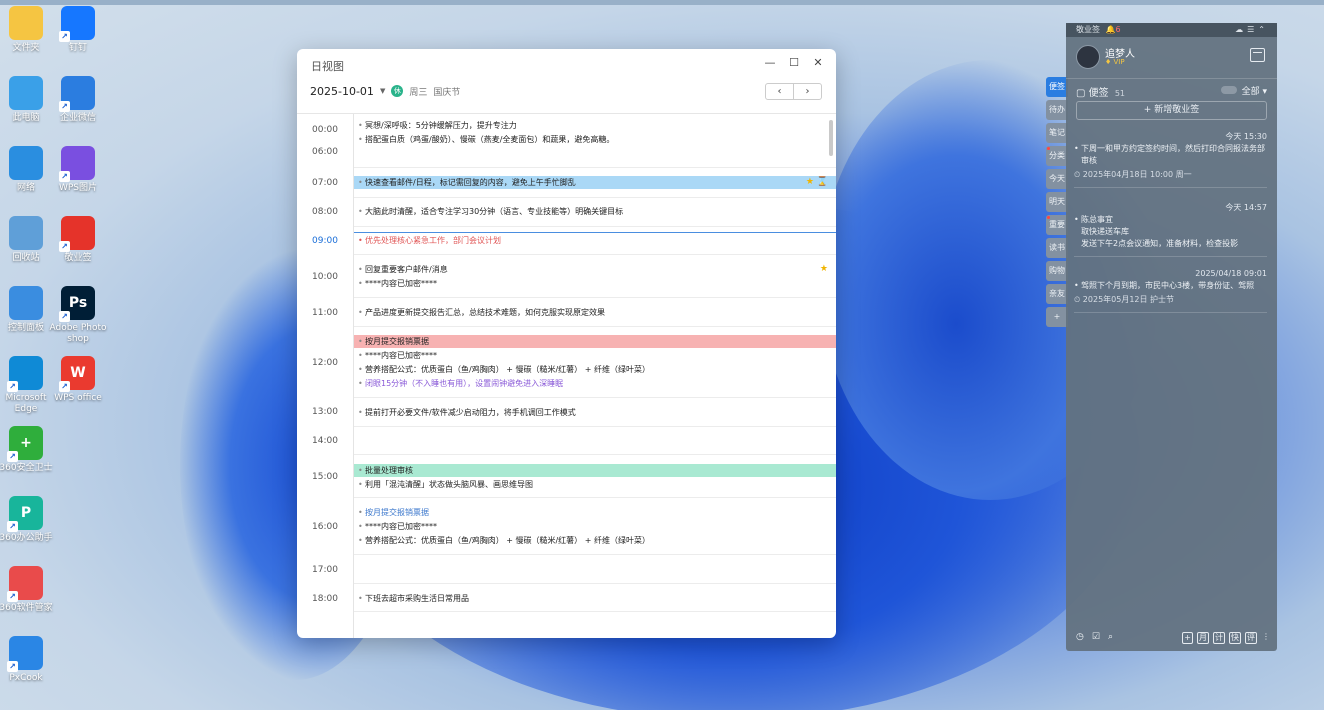  I want to click on schedule-event: 提前打开必要文件/软件减少启动阻力，将手机调回工作模式, so click(595, 412).